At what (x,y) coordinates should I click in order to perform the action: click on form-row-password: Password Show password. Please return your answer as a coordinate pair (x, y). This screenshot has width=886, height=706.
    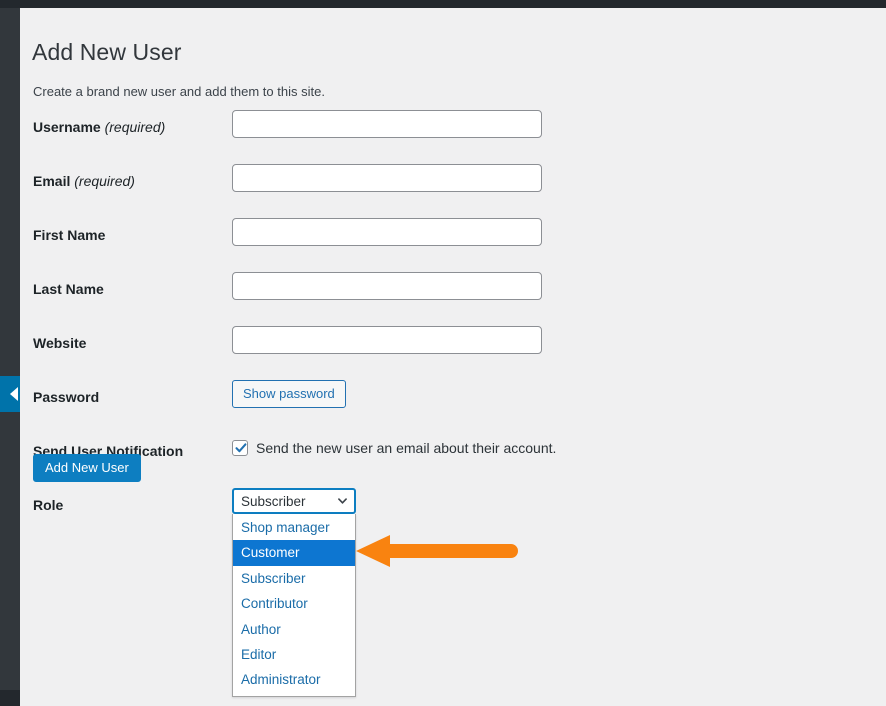
    Looking at the image, I should click on (453, 401).